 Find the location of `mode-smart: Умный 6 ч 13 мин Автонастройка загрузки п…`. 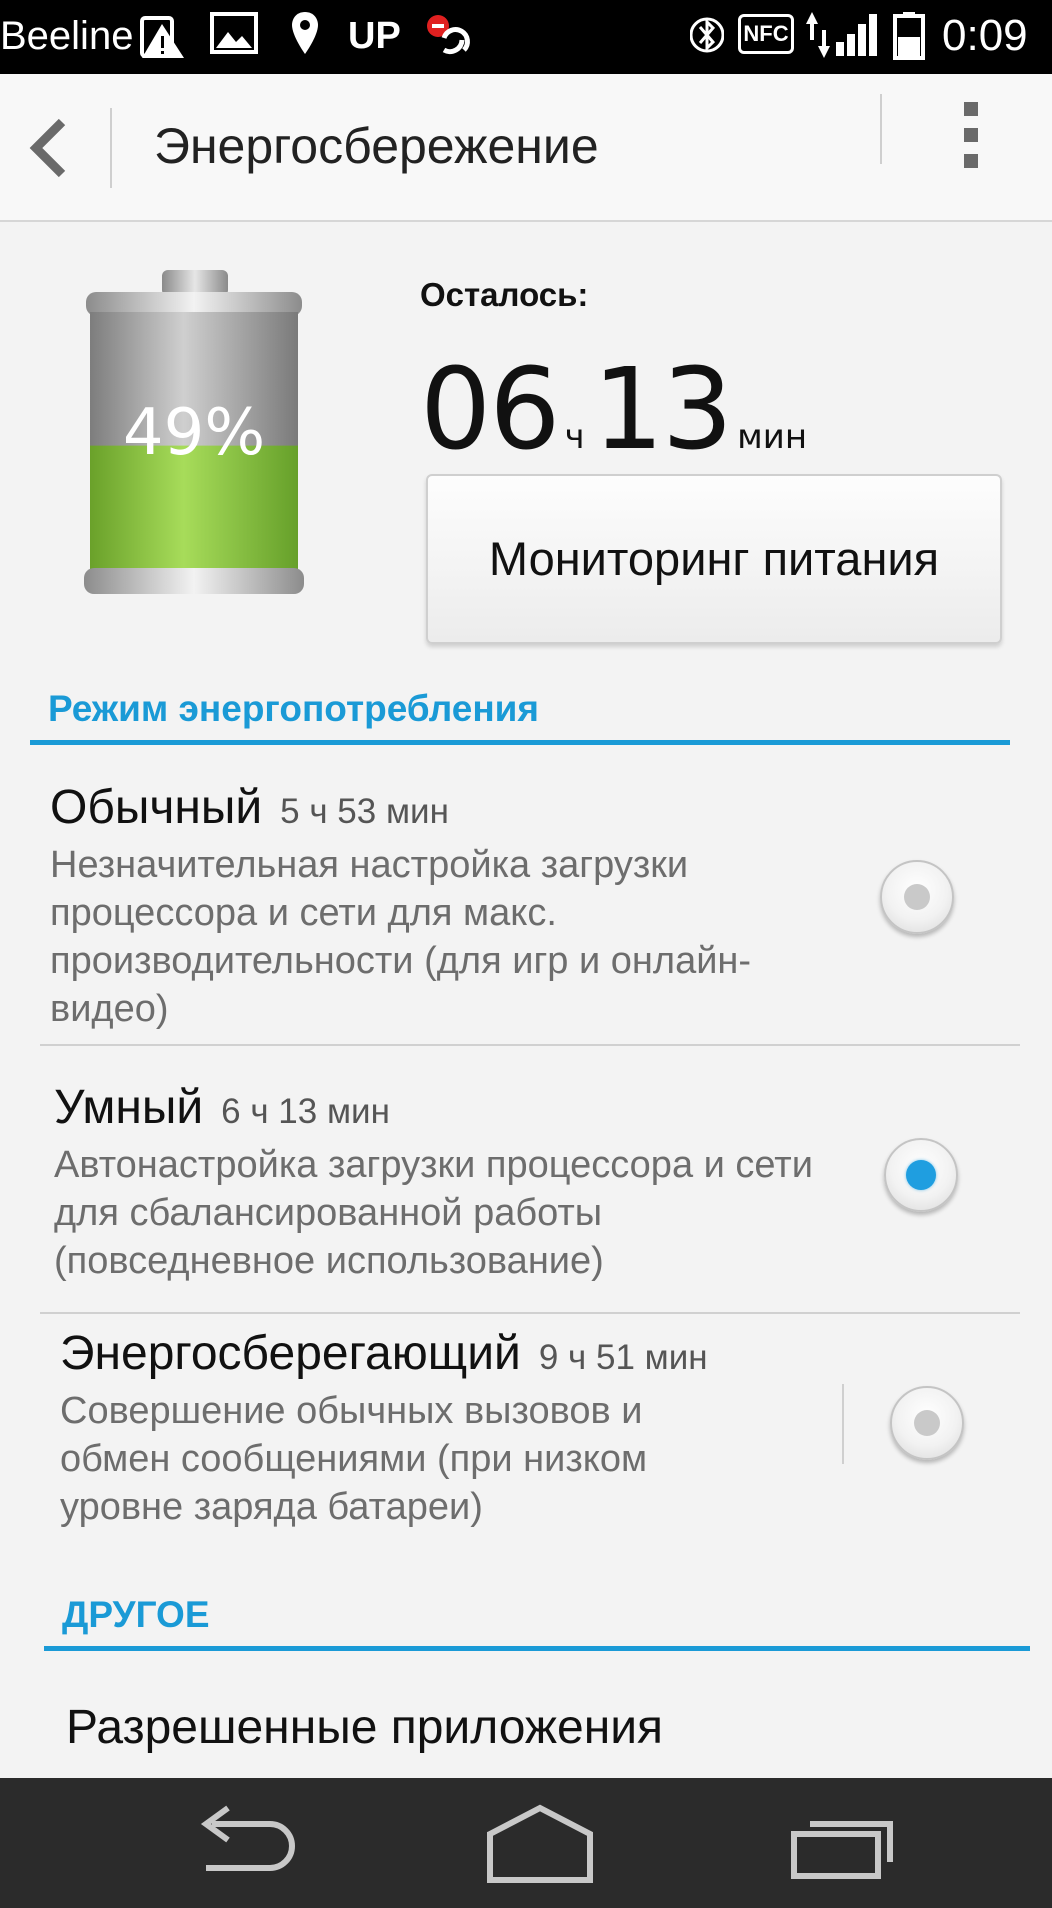

mode-smart: Умный 6 ч 13 мин Автонастройка загрузки п… is located at coordinates (454, 1182).